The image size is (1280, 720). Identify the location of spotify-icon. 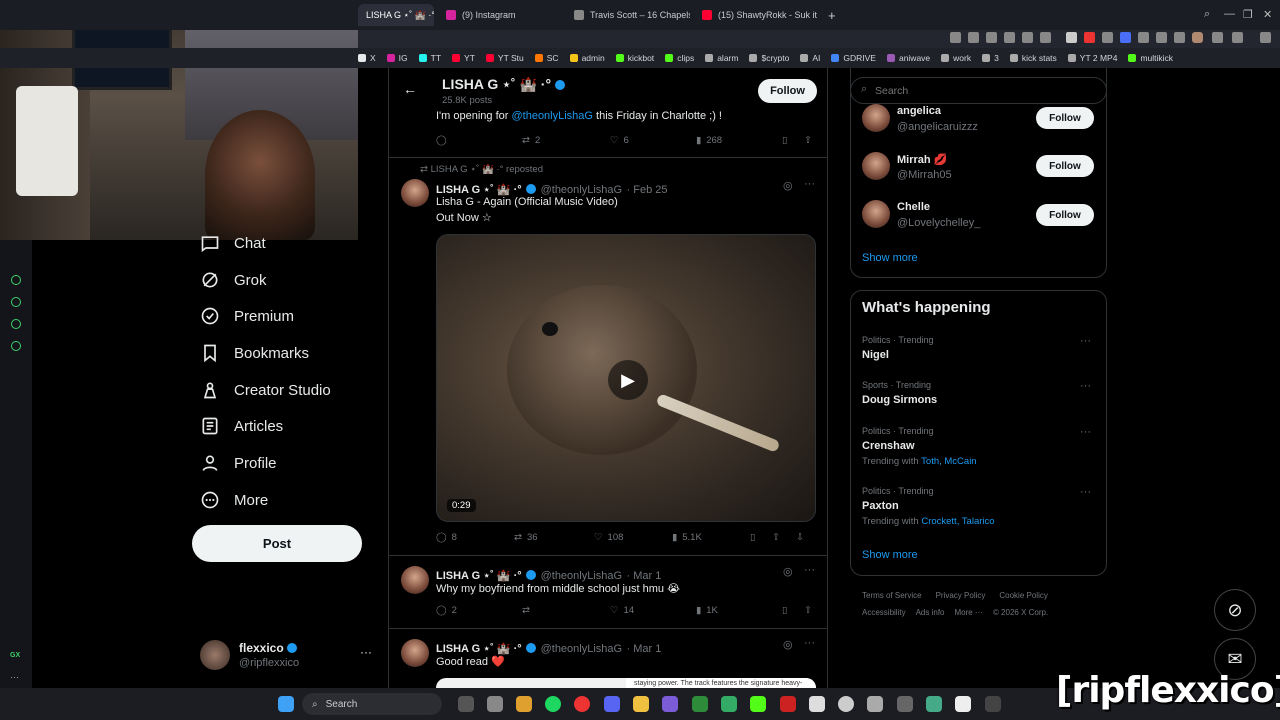
(553, 704).